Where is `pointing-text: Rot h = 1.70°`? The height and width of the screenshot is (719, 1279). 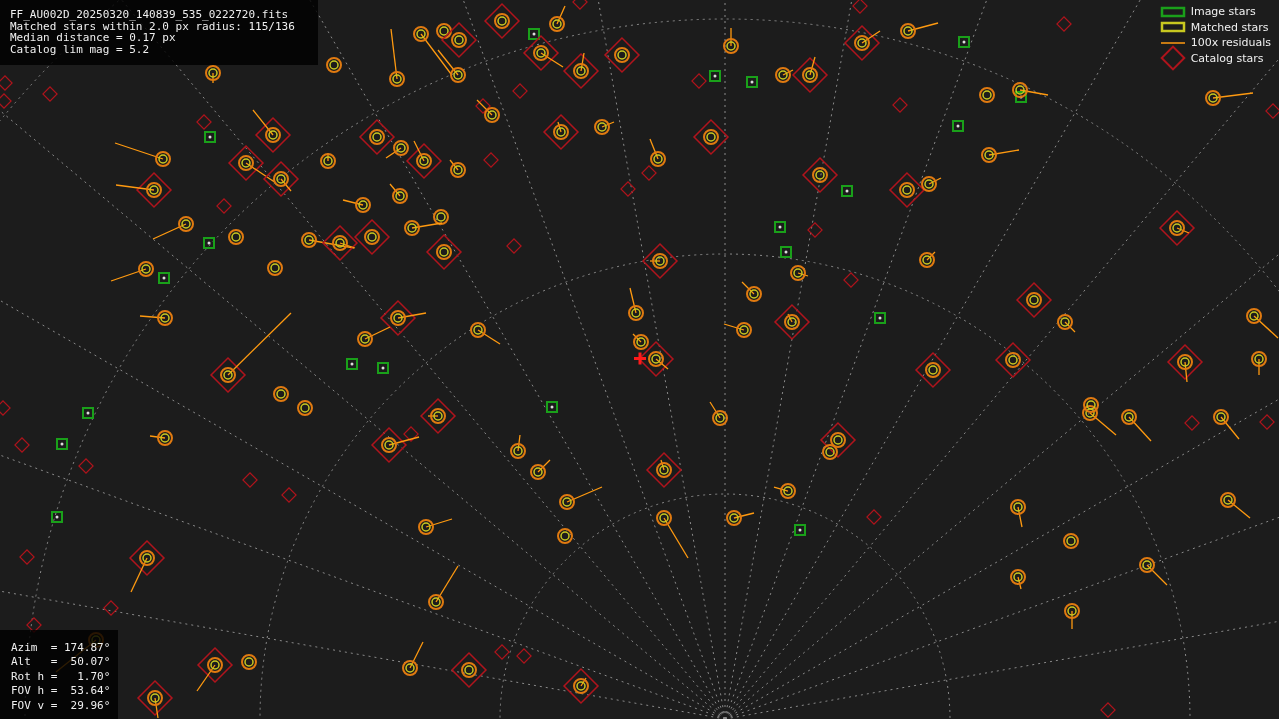
pointing-text: Rot h = 1.70° is located at coordinates (61, 676).